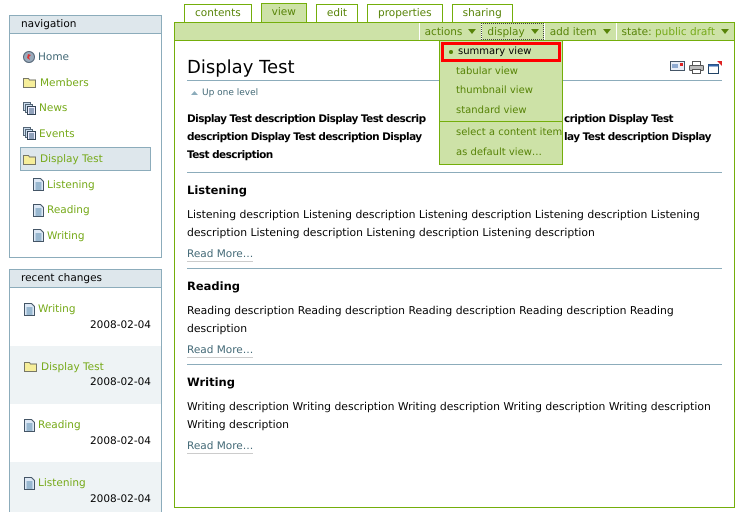 The image size is (744, 512). I want to click on menu-item: summary view, so click(501, 52).